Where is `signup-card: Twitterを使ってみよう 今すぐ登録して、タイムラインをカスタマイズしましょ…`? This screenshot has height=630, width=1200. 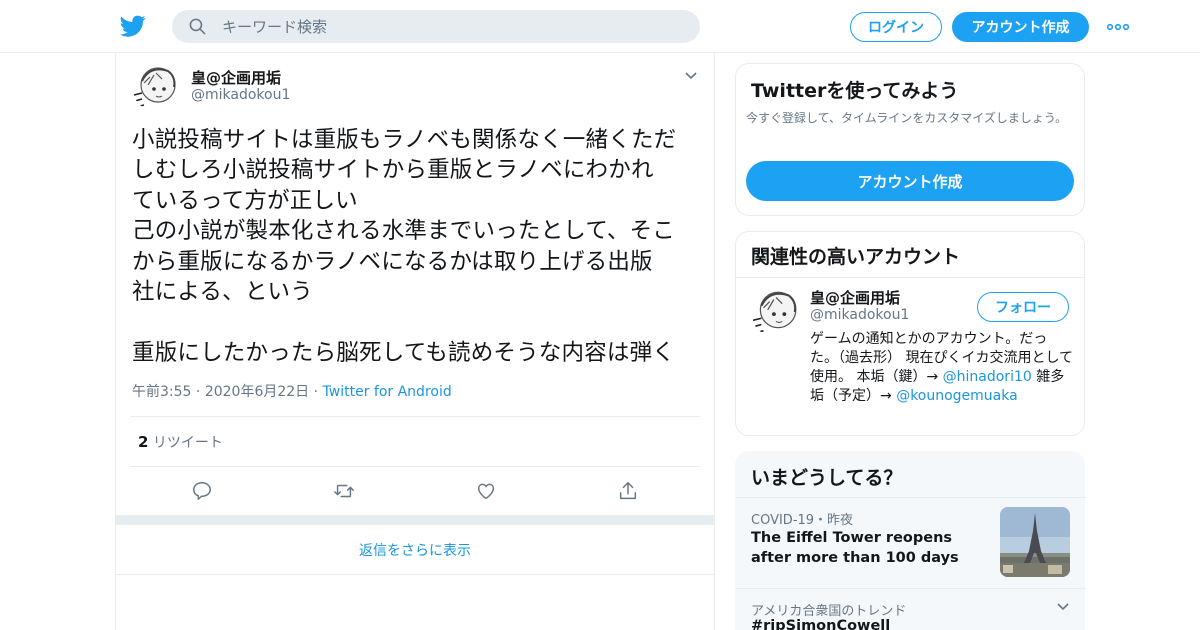
signup-card: Twitterを使ってみよう 今すぐ登録して、タイムラインをカスタマイズしましょ… is located at coordinates (910, 139).